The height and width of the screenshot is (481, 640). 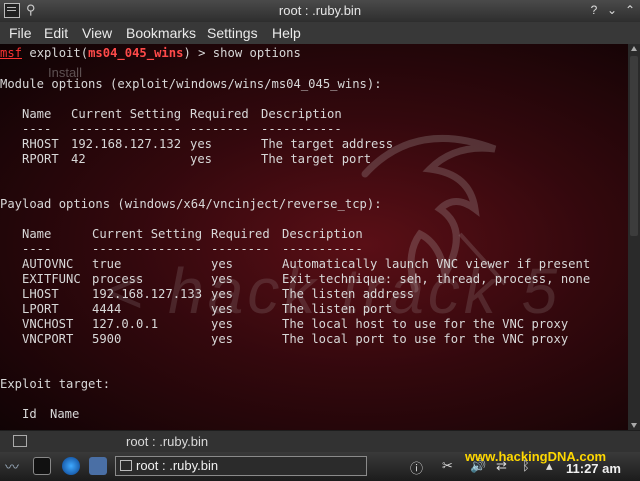 I want to click on table-row-setting: 4444, so click(x=107, y=309).